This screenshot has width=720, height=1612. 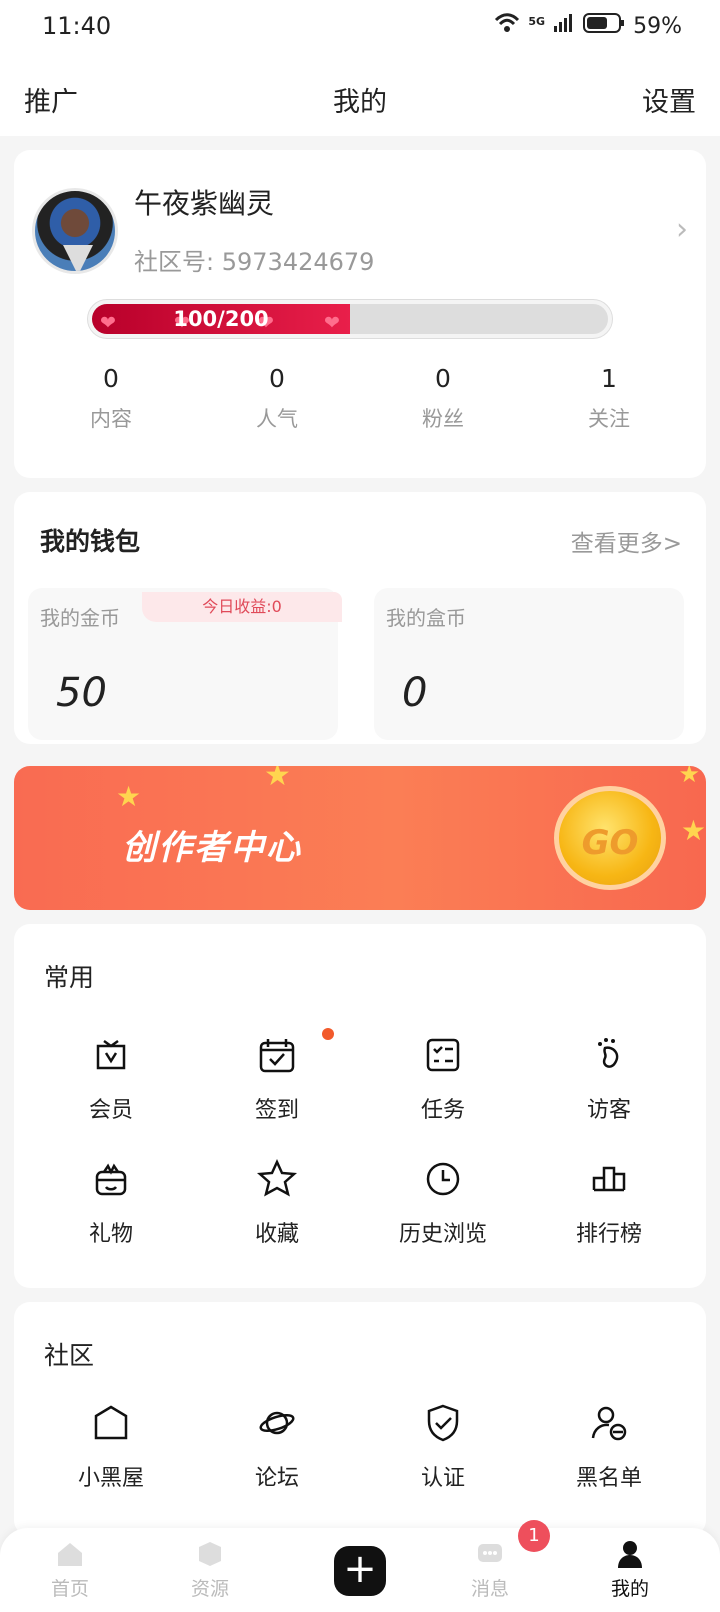 What do you see at coordinates (111, 1080) in the screenshot?
I see `vip-item: 会员` at bounding box center [111, 1080].